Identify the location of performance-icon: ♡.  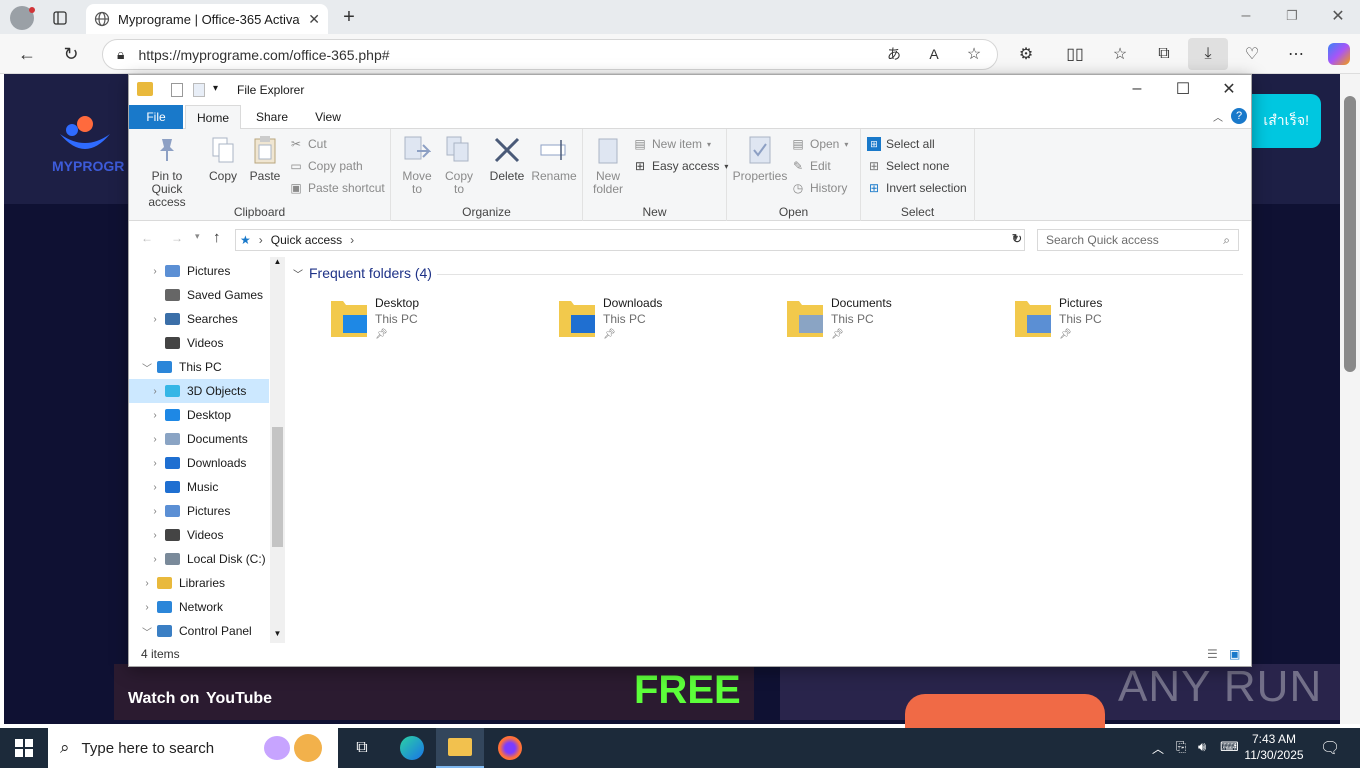
(1252, 54).